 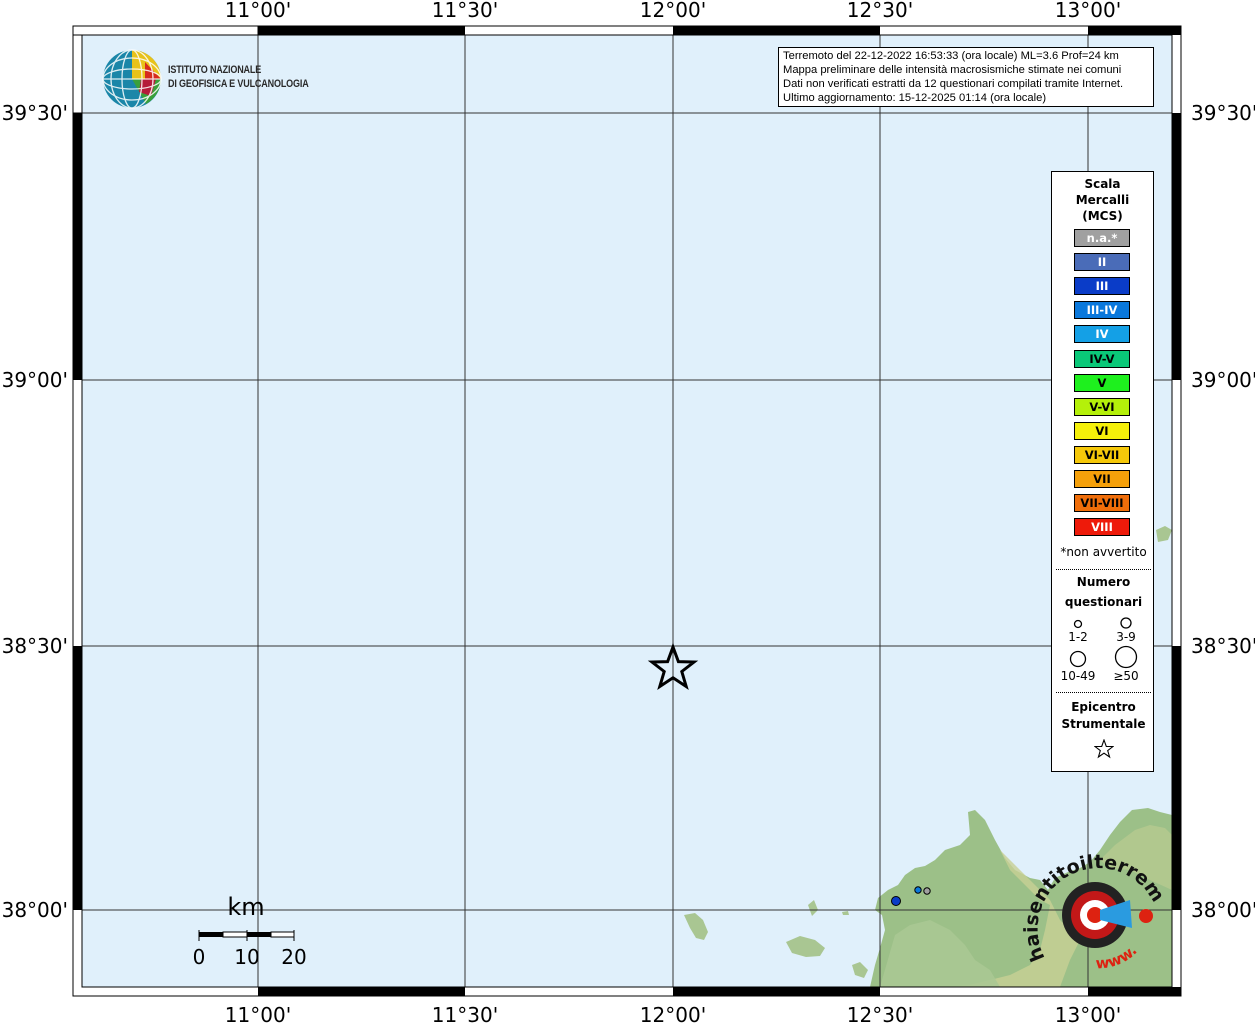 What do you see at coordinates (132, 79) in the screenshot?
I see `ingv-globe-icon` at bounding box center [132, 79].